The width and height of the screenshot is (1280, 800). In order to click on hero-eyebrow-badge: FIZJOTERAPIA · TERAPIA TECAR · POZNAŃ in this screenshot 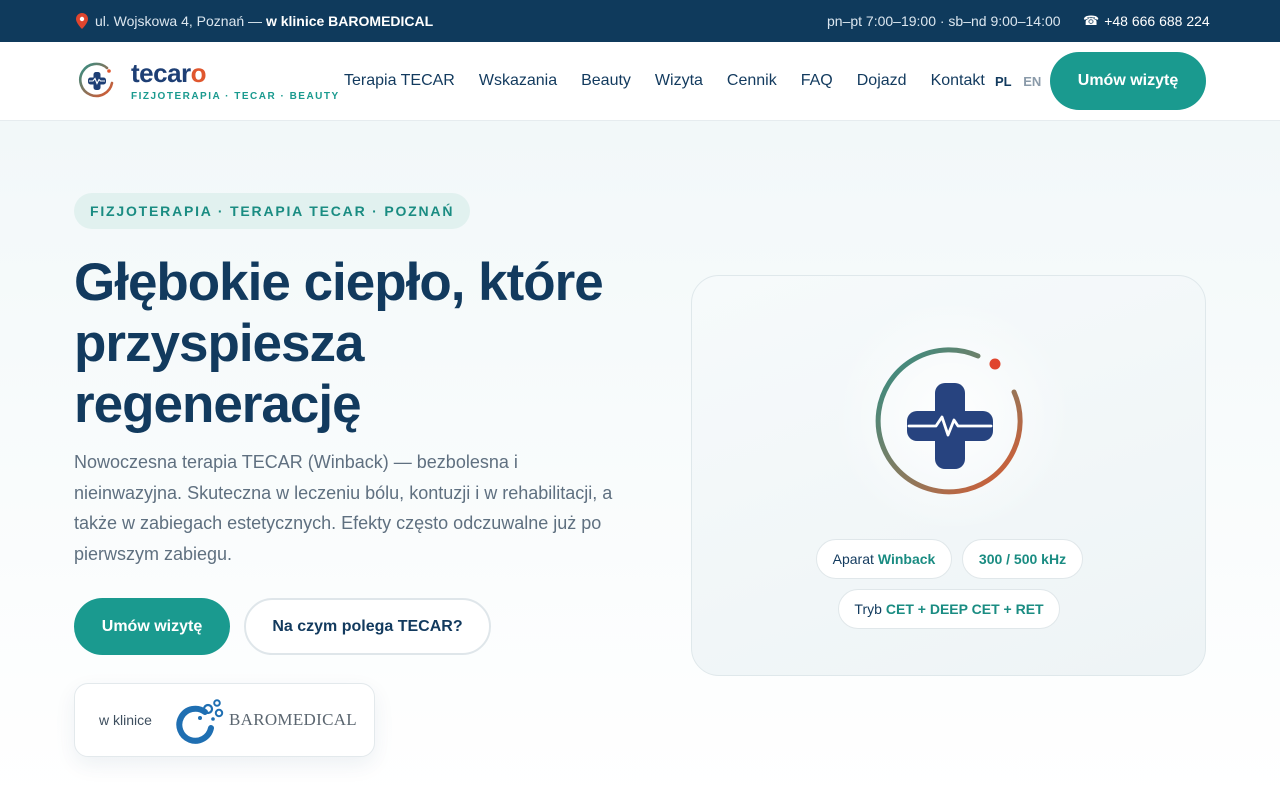, I will do `click(272, 211)`.